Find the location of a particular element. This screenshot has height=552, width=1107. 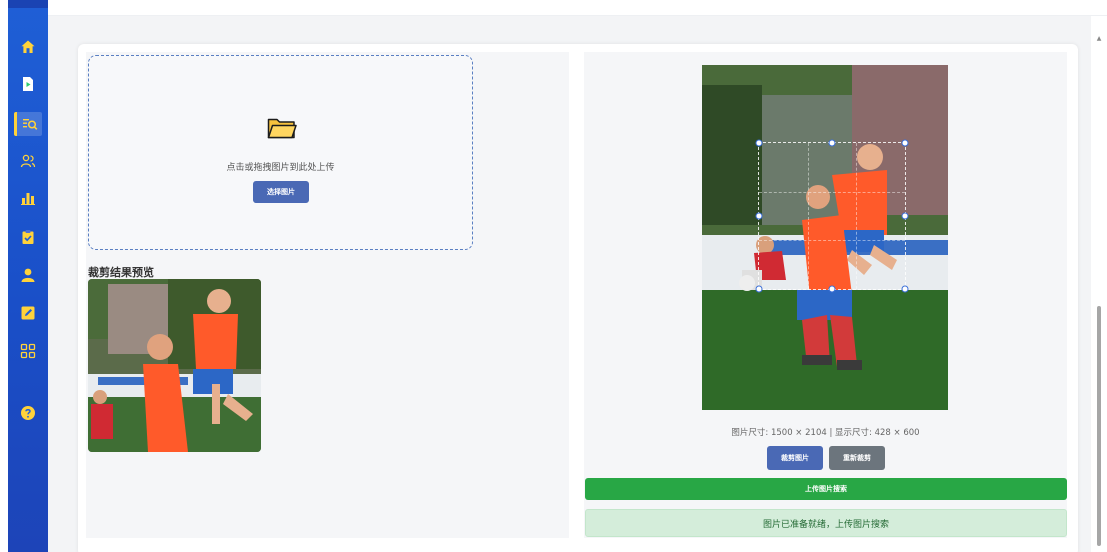

video-file-icon is located at coordinates (28, 84).